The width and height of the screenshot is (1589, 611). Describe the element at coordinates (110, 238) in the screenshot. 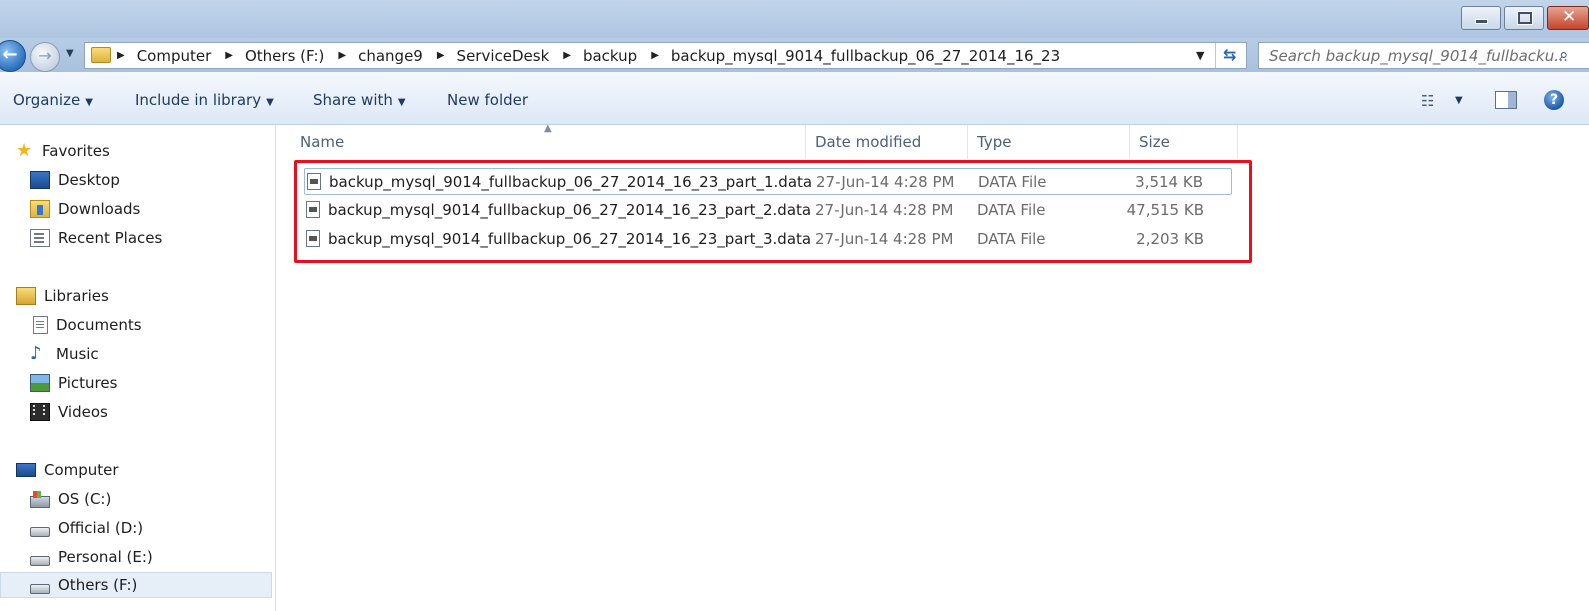

I see `nav-label: Recent Places` at that location.